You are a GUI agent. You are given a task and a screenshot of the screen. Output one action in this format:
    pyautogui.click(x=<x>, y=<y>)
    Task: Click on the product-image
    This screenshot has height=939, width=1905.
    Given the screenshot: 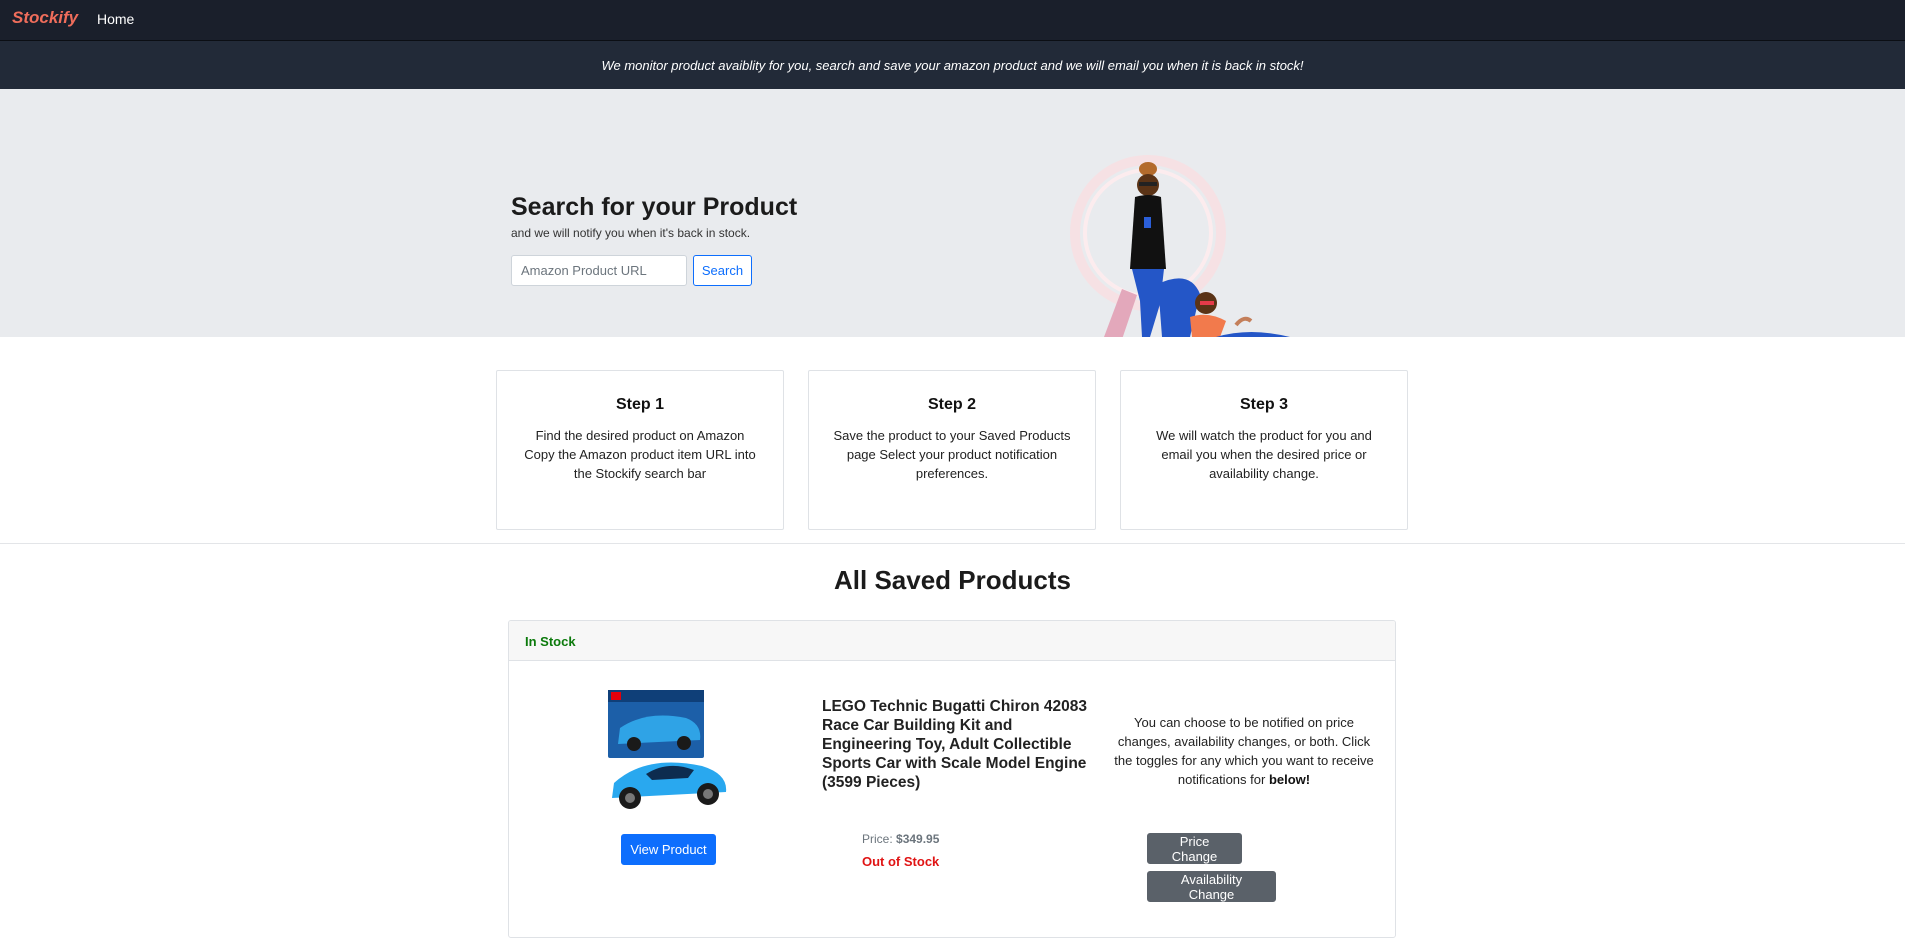 What is the action you would take?
    pyautogui.click(x=669, y=750)
    